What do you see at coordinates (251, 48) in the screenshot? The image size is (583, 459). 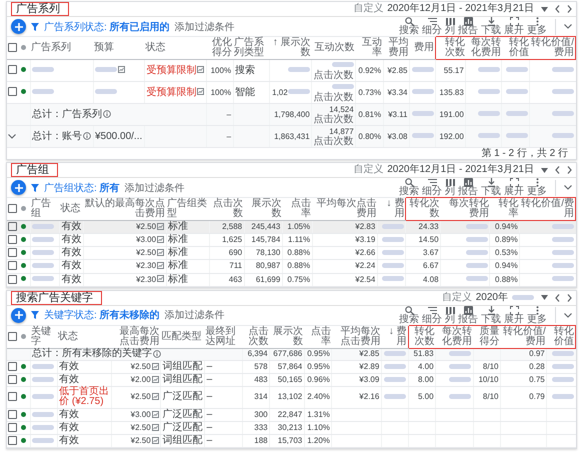 I see `column-header: 广告系列类型` at bounding box center [251, 48].